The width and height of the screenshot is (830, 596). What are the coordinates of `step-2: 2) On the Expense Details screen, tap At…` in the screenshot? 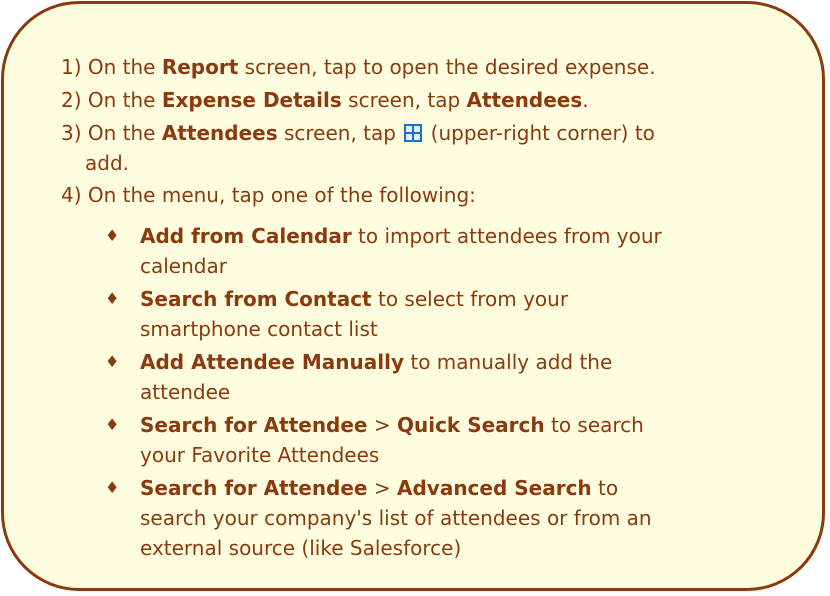 It's located at (325, 100).